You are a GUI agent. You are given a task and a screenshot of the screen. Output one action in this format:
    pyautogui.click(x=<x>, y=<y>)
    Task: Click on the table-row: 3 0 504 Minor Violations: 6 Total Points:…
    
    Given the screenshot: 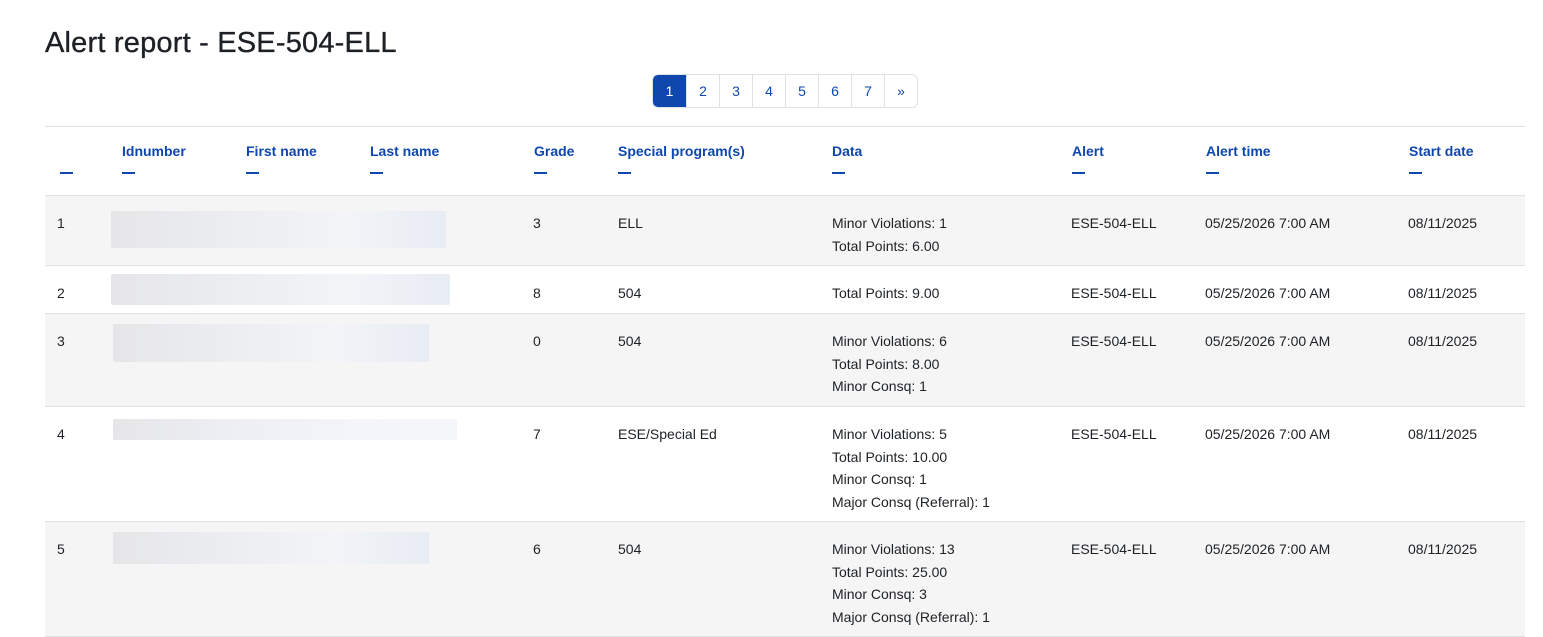 What is the action you would take?
    pyautogui.click(x=785, y=360)
    